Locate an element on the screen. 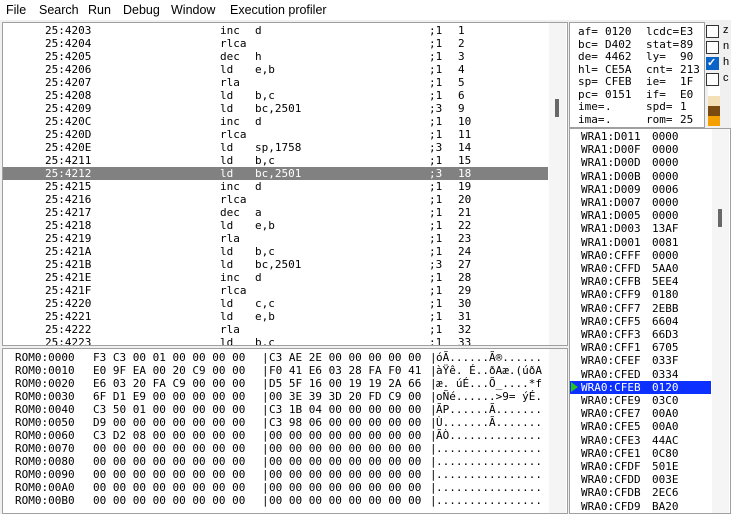 This screenshot has width=731, height=514. disasm-row: 25:4216 rlca ;1 20 is located at coordinates (275, 199).